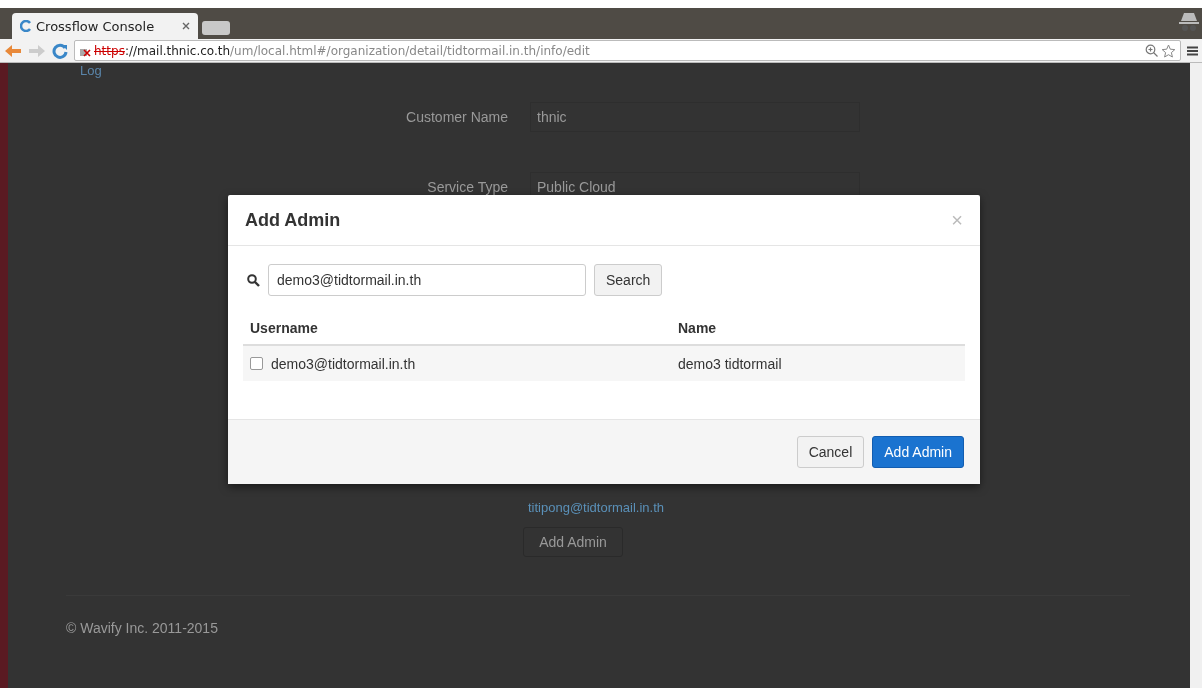 The image size is (1202, 688). Describe the element at coordinates (697, 328) in the screenshot. I see `column-header: Name` at that location.